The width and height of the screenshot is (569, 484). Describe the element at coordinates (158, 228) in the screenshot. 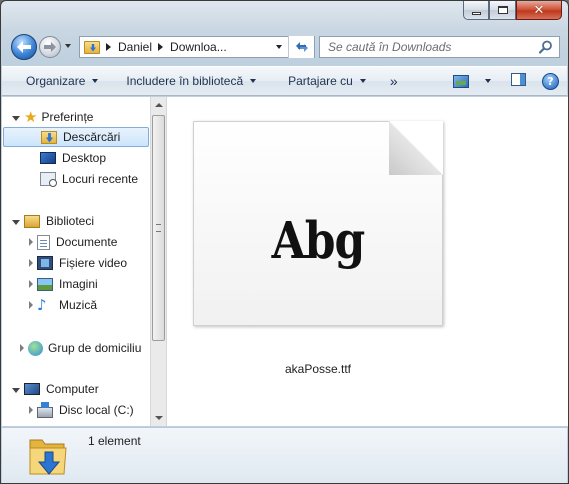

I see `scrollbar-thumb` at that location.